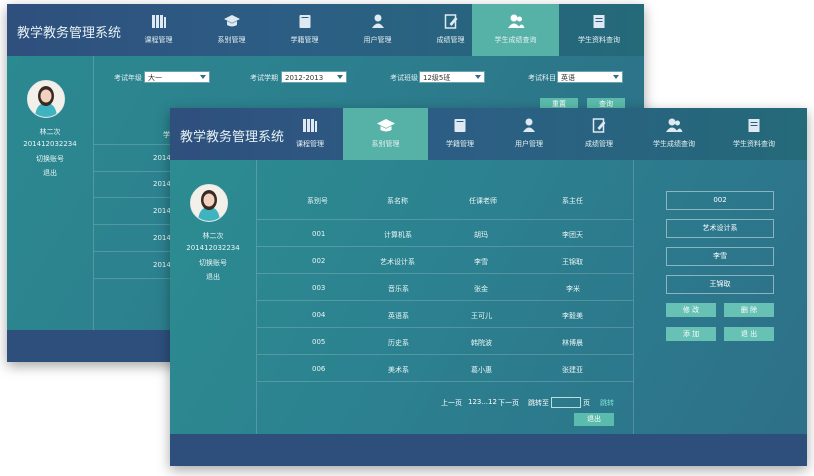 This screenshot has width=814, height=476. What do you see at coordinates (573, 289) in the screenshot?
I see `table-row: 李米` at bounding box center [573, 289].